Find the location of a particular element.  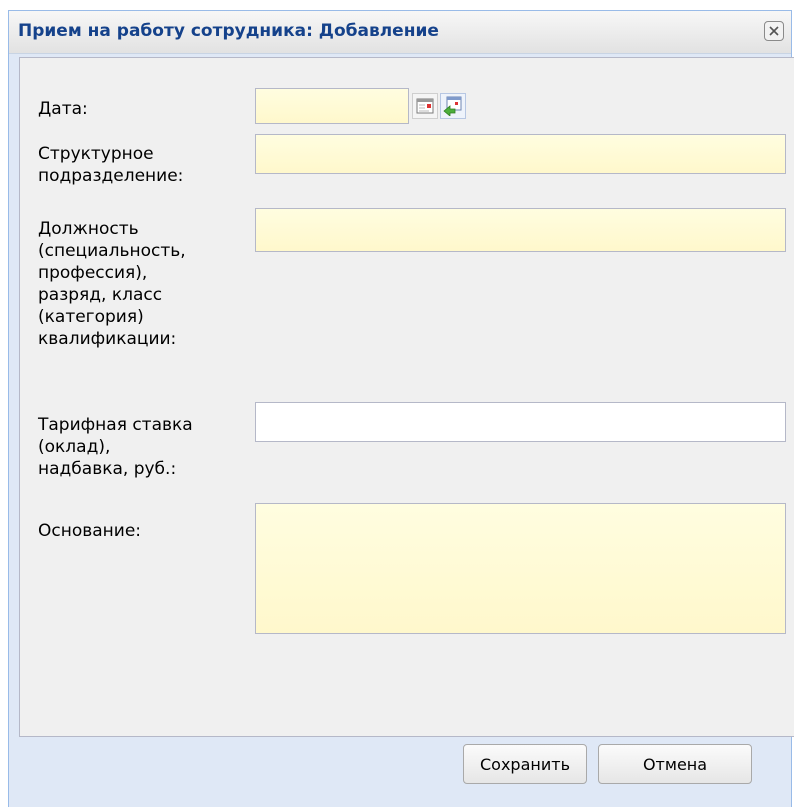

calendar-icon is located at coordinates (425, 106).